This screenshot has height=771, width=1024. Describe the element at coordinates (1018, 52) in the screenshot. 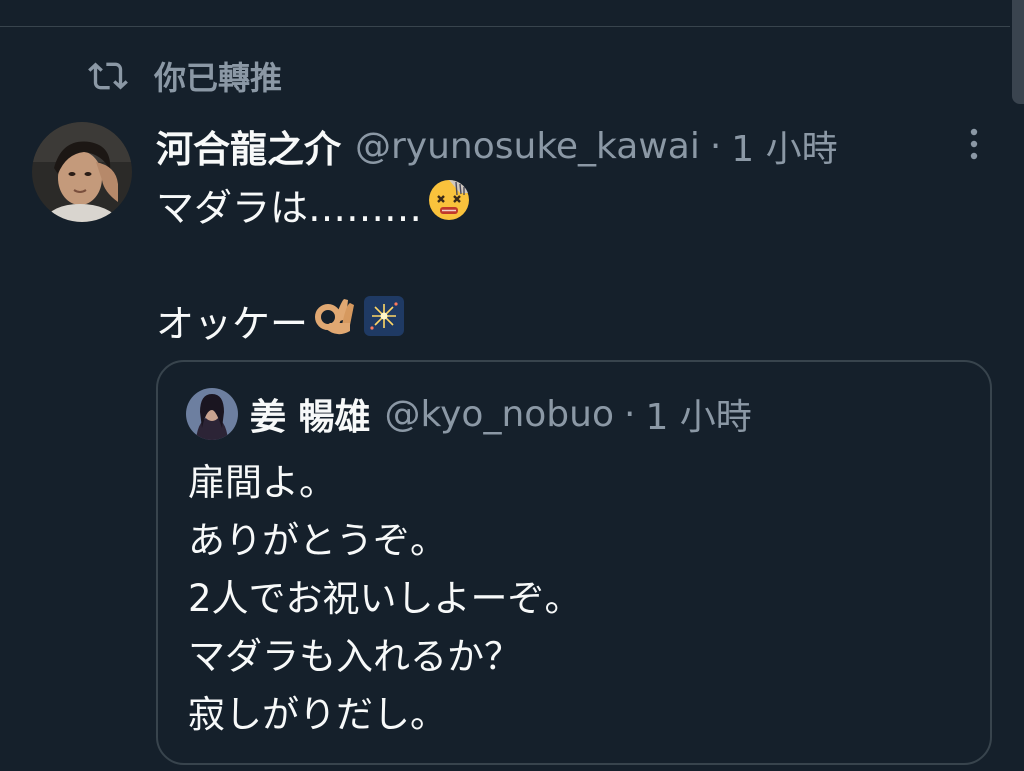

I see `scrollbar` at that location.